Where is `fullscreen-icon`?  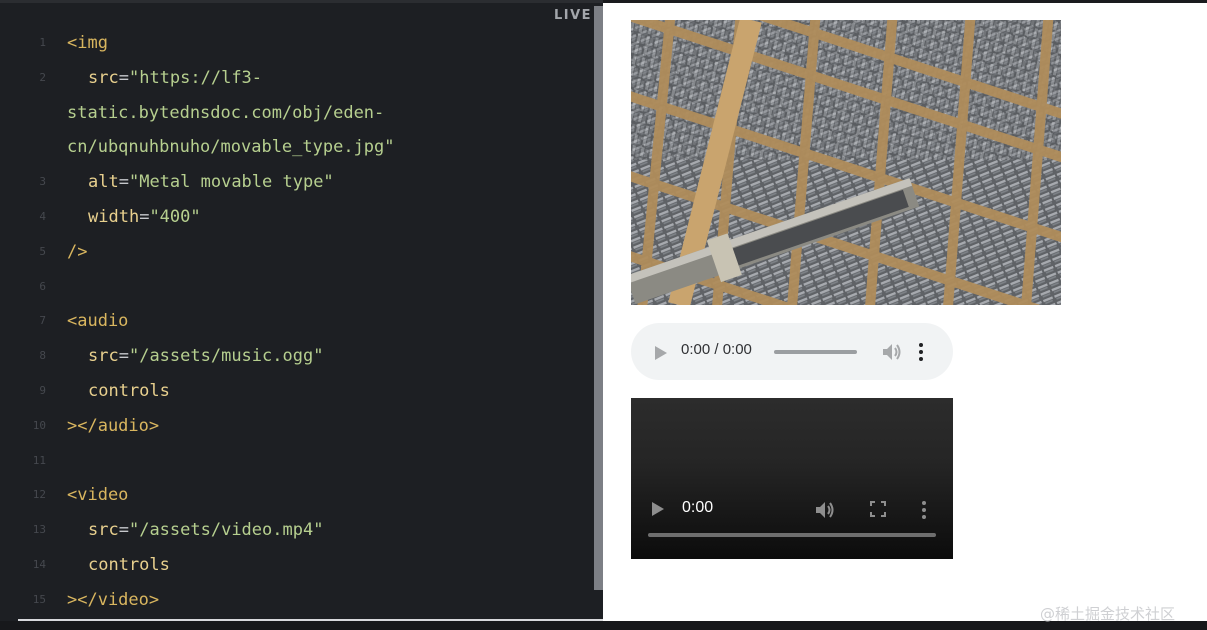
fullscreen-icon is located at coordinates (878, 509).